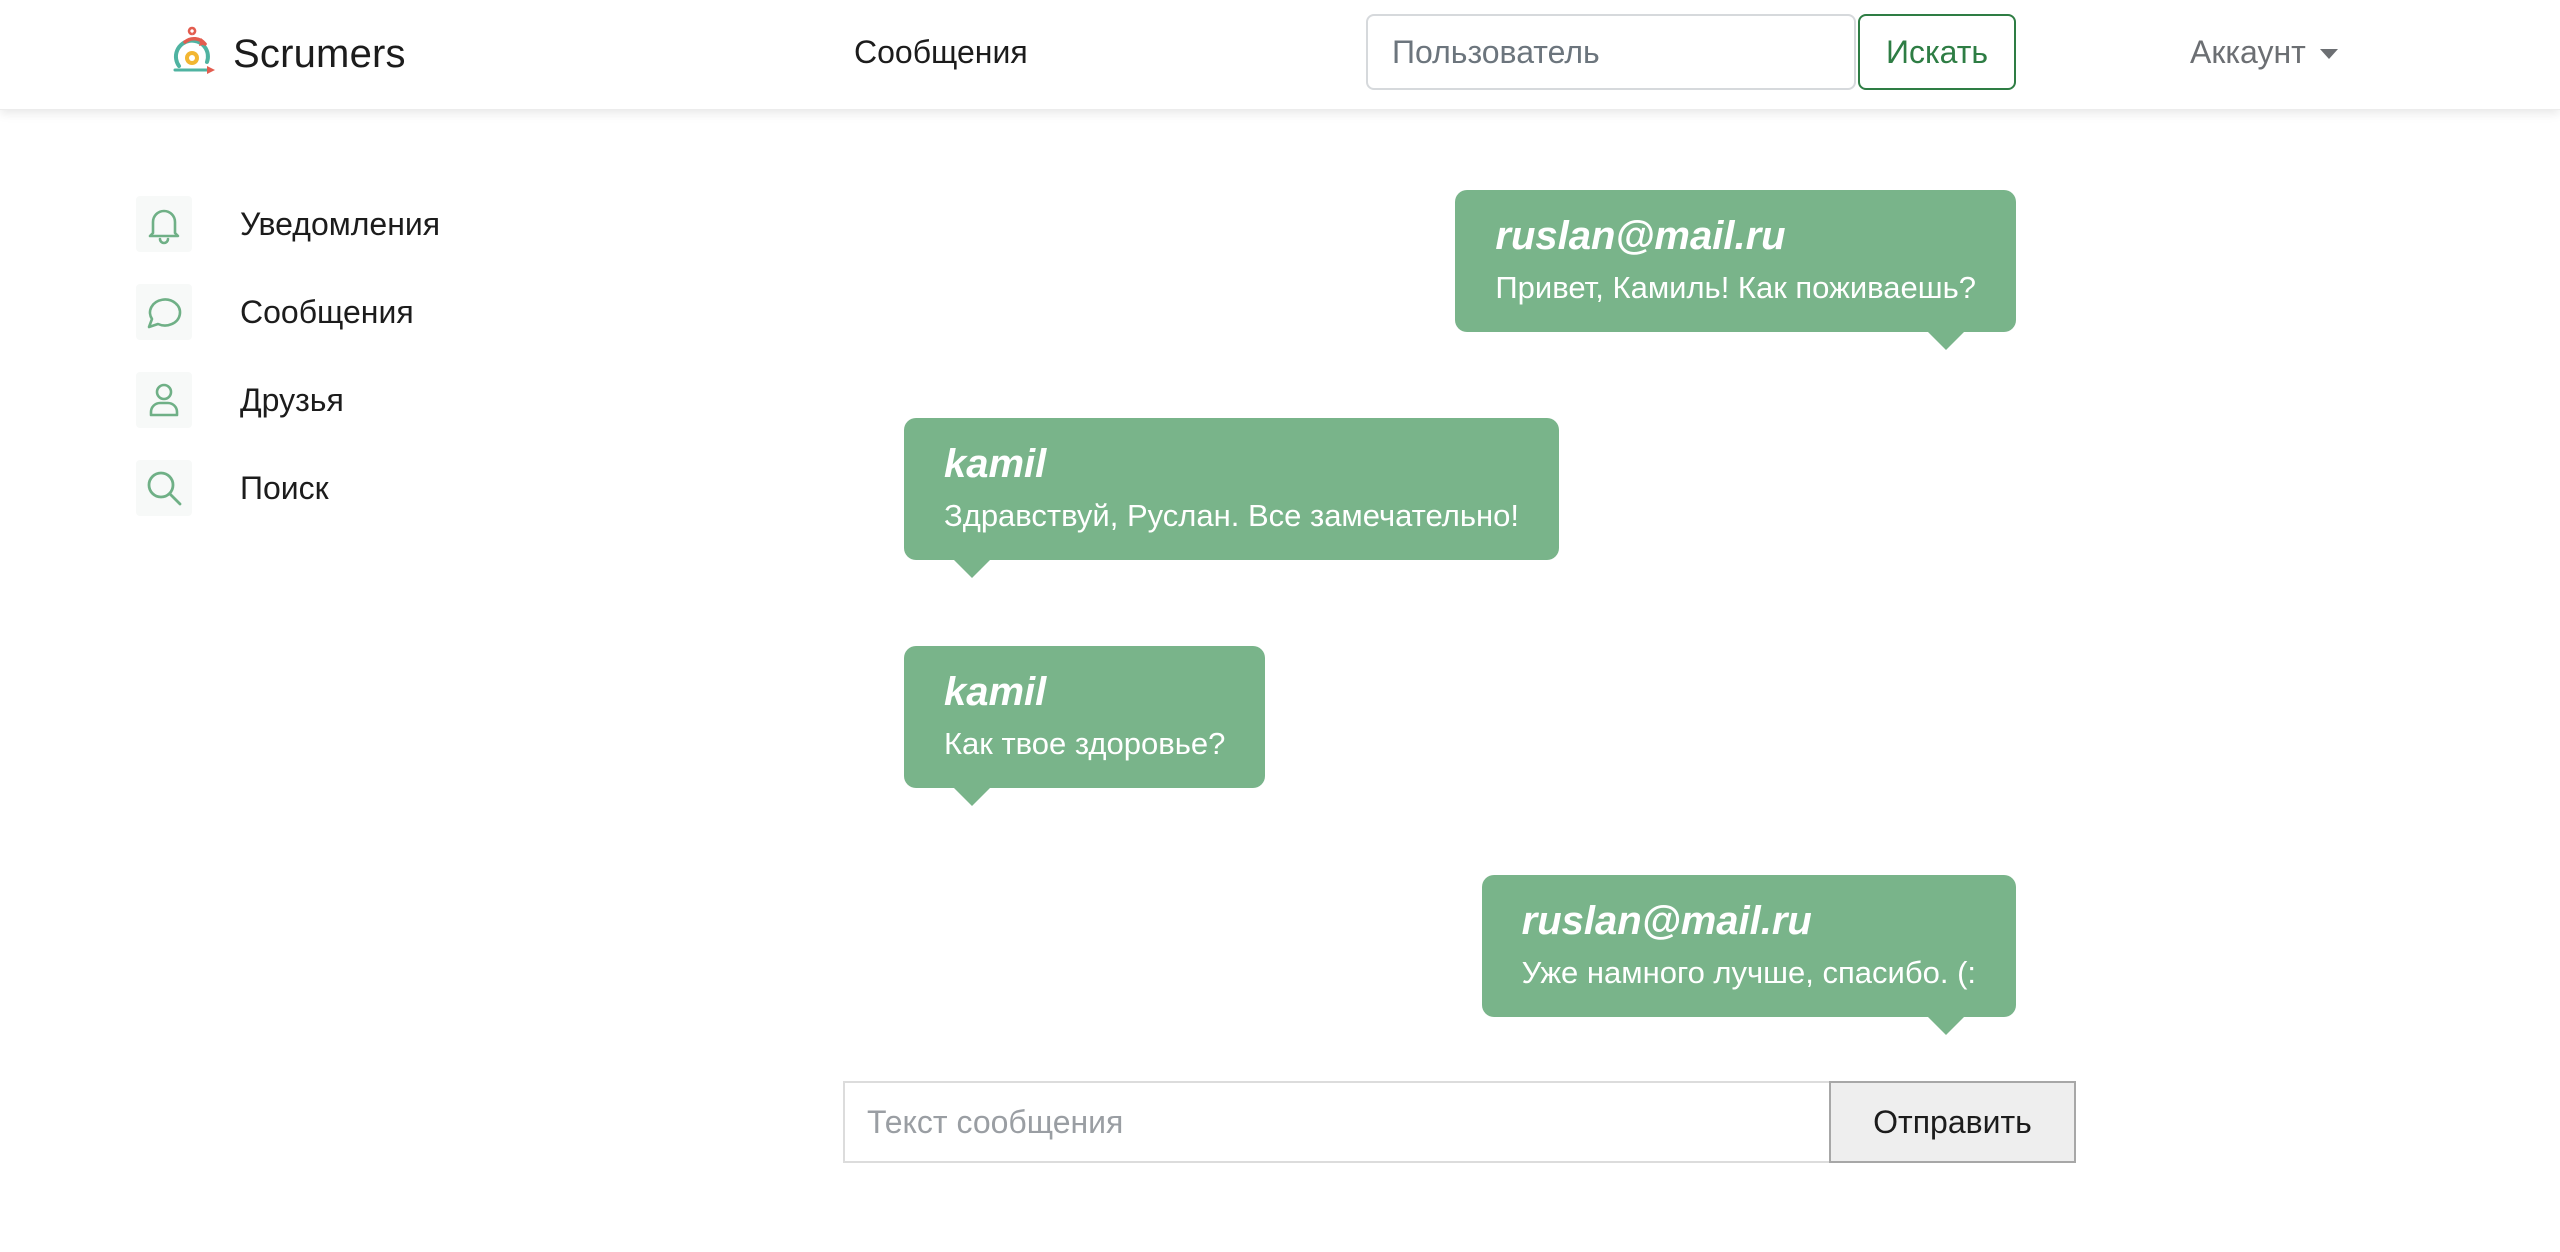 The height and width of the screenshot is (1252, 2560). Describe the element at coordinates (1280, 55) in the screenshot. I see `top-navbar: Scrumers Сообщения Искать Аккаунт` at that location.